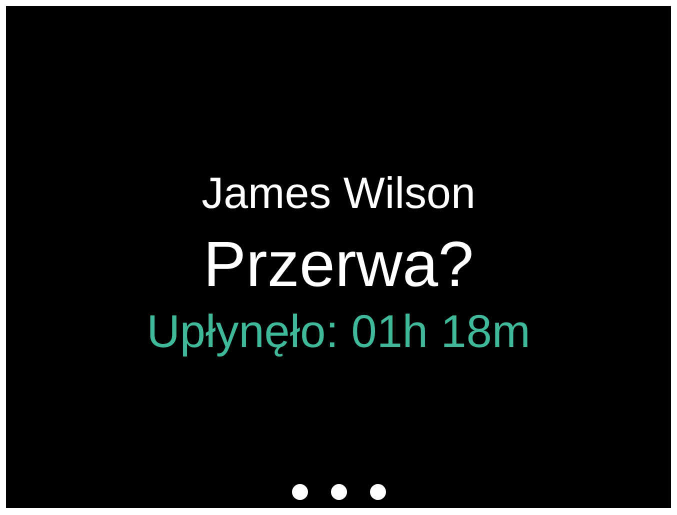  I want to click on more-icon, so click(339, 492).